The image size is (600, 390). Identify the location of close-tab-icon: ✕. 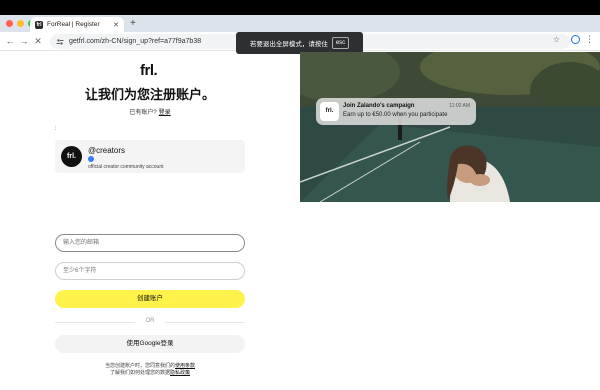
(116, 25).